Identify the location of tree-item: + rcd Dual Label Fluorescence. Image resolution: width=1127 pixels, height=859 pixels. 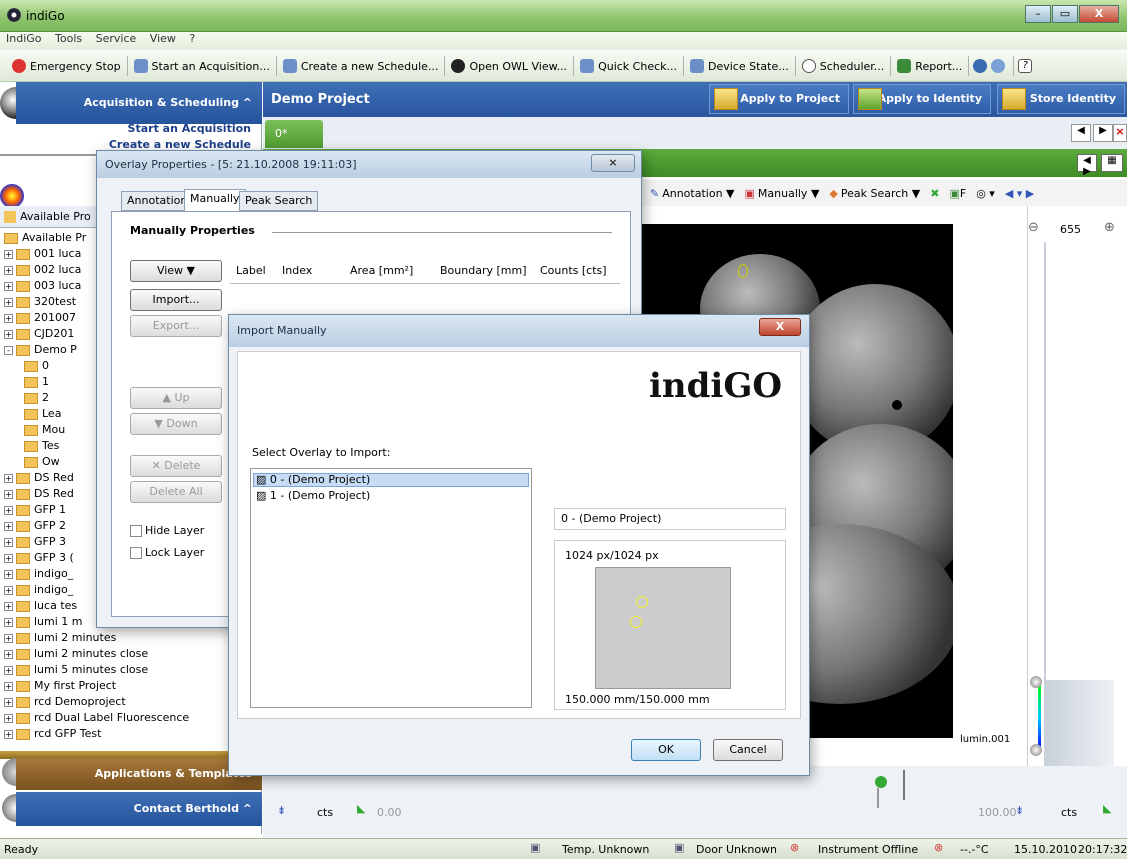
(96, 718).